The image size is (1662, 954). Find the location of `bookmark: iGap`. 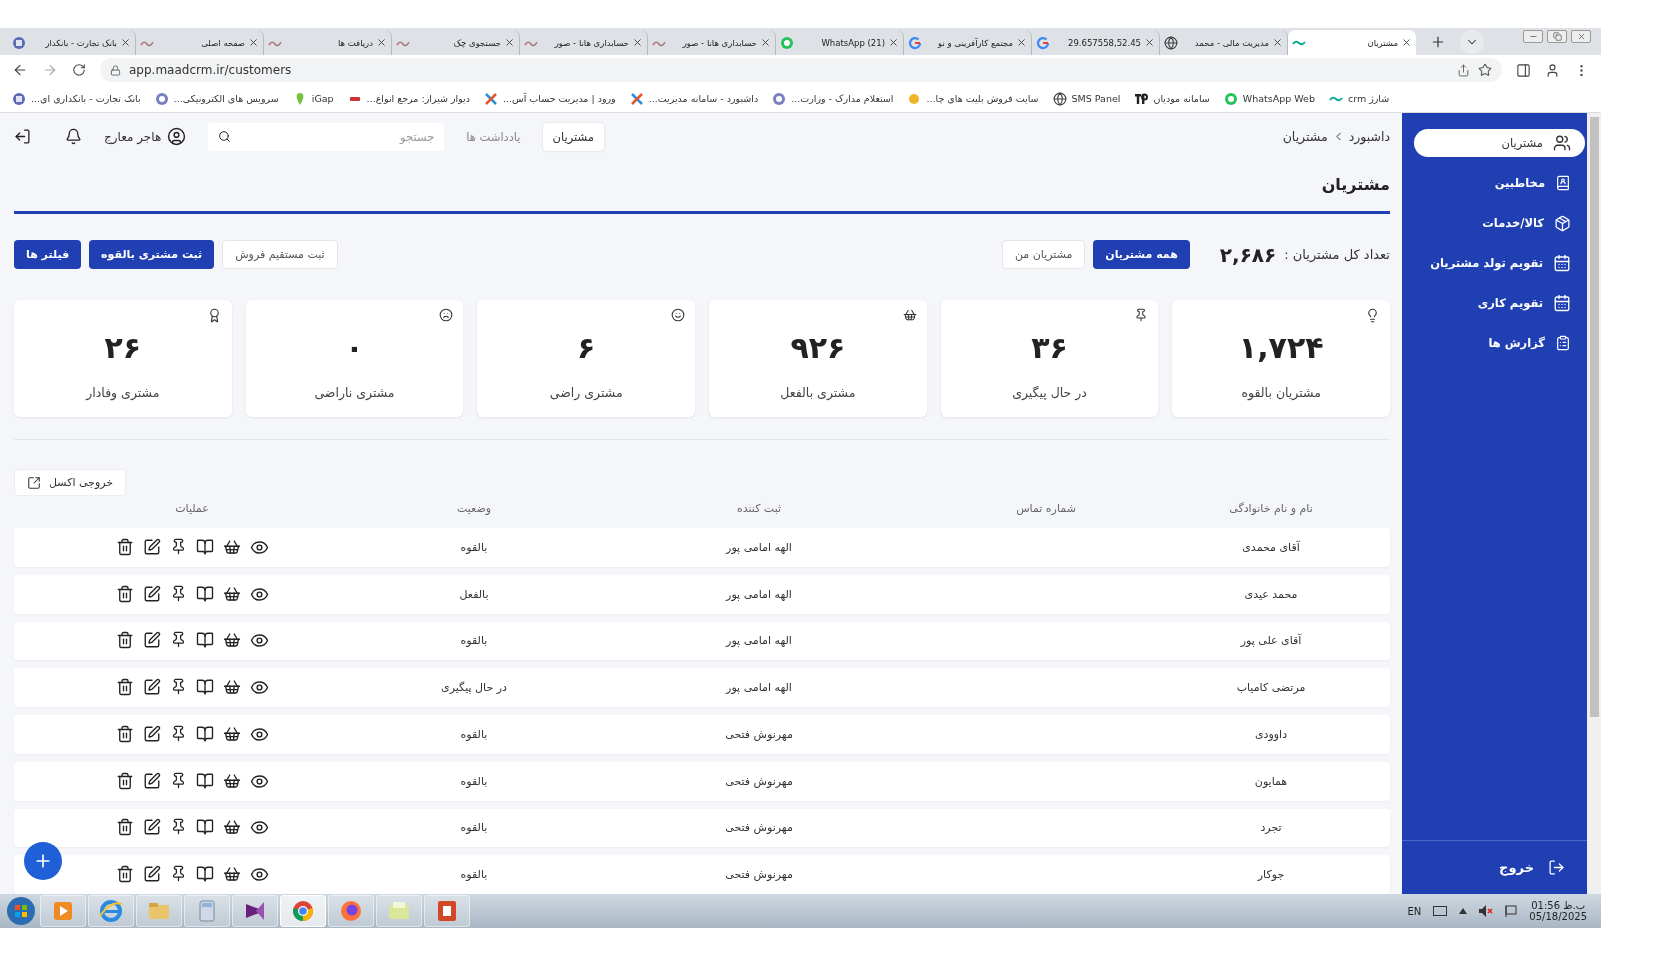

bookmark: iGap is located at coordinates (322, 98).